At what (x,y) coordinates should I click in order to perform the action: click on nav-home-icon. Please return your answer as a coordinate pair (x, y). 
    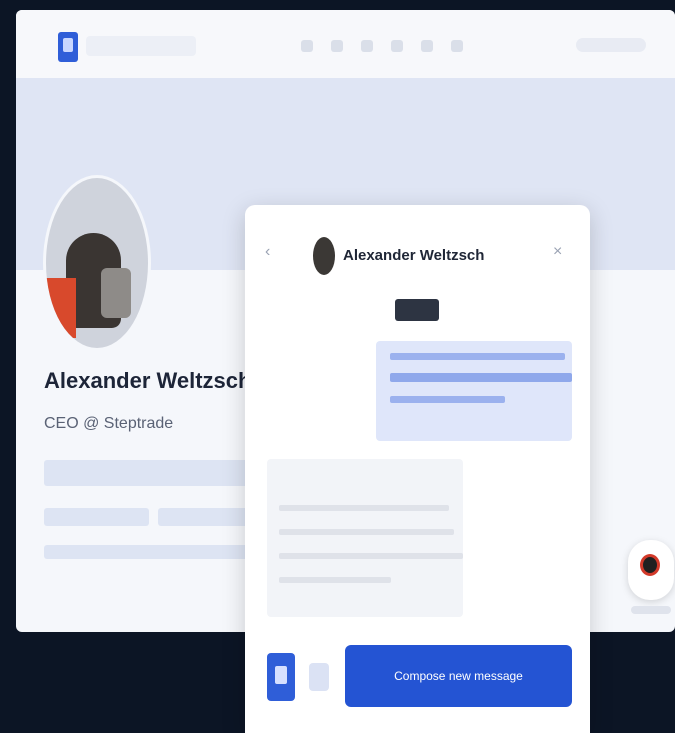
    Looking at the image, I should click on (307, 46).